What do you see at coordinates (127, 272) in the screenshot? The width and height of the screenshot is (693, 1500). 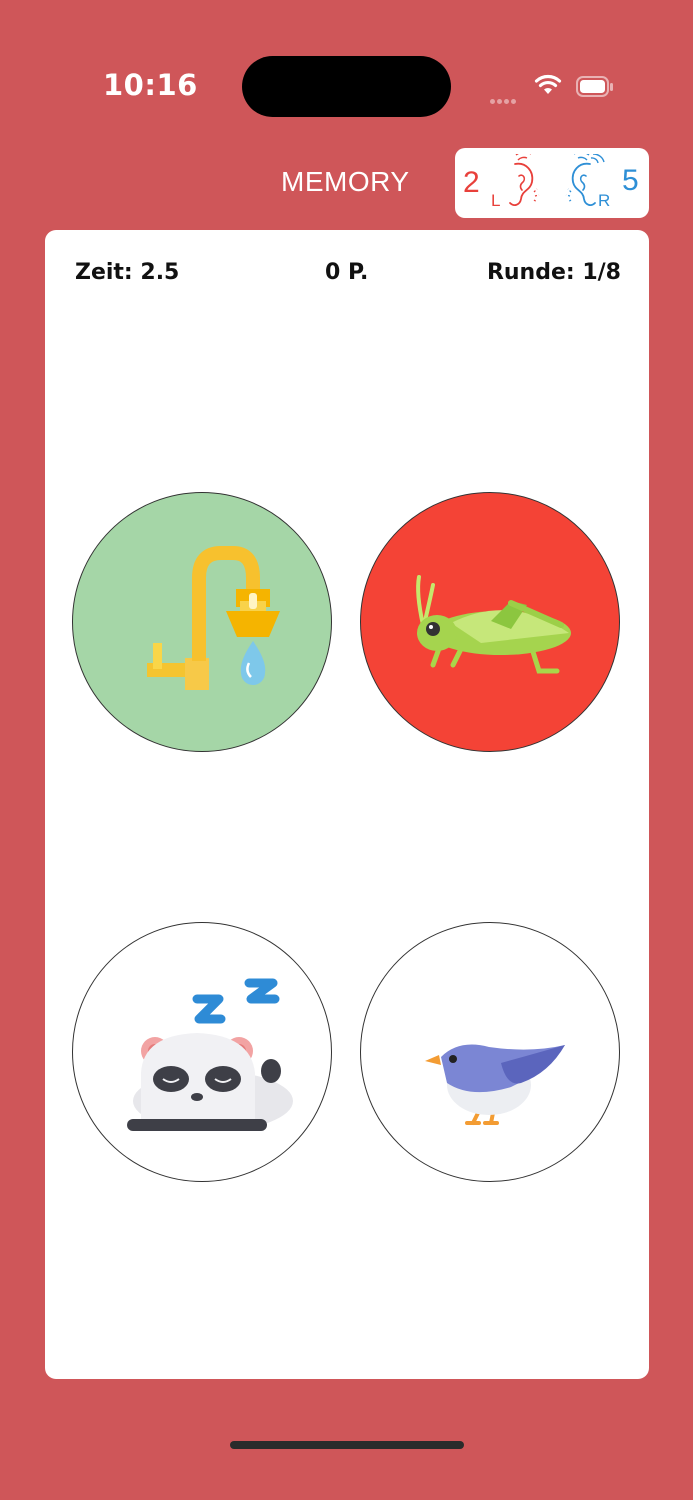 I see `time-counter: Zeit: 2.5` at bounding box center [127, 272].